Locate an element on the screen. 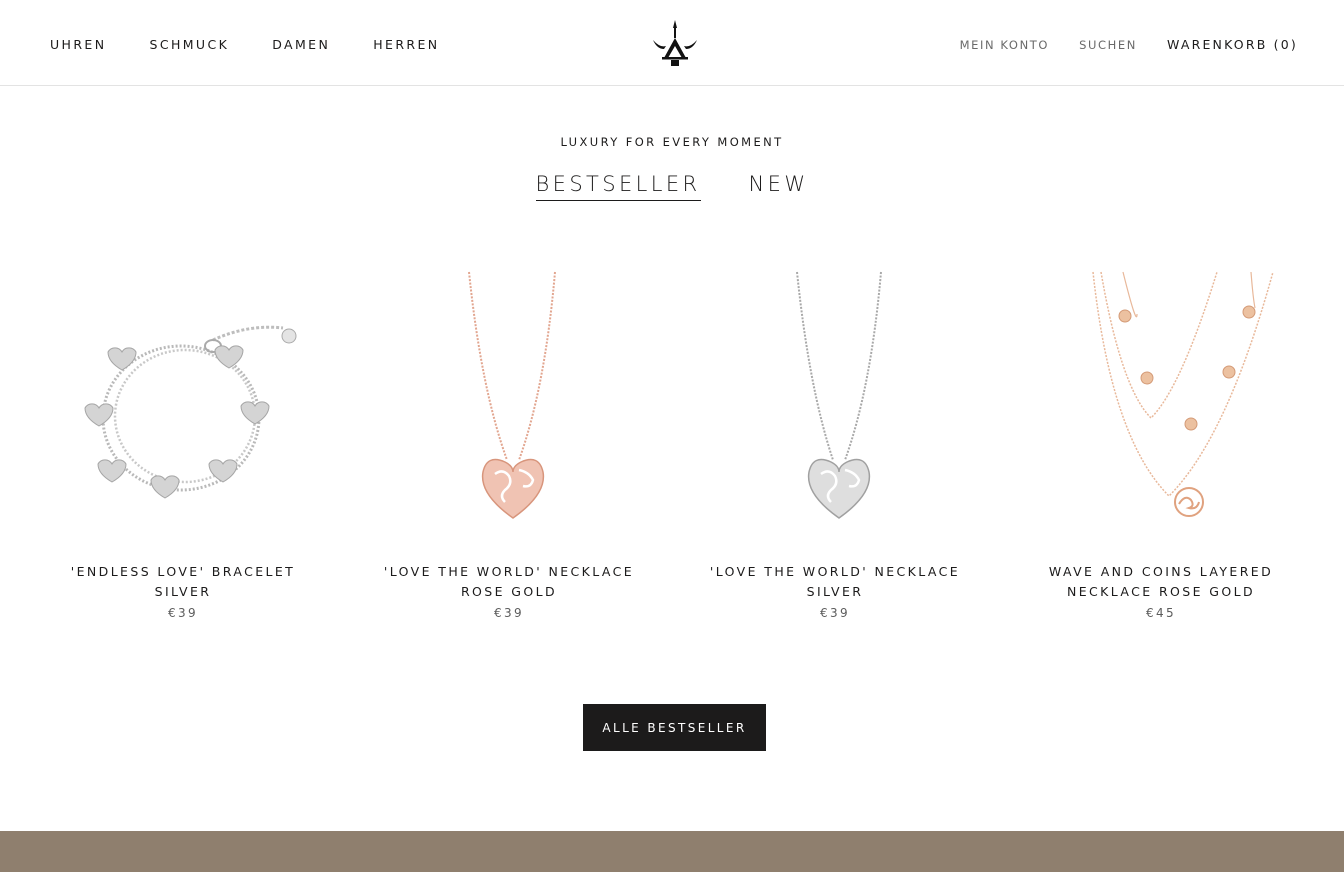 The height and width of the screenshot is (872, 1344). tab-new: NEW is located at coordinates (779, 186).